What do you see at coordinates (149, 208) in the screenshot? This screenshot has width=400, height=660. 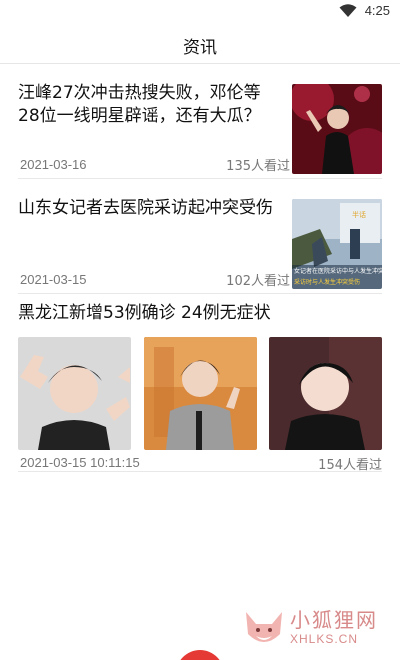 I see `news-title: 山东女记者去医院采访起冲突受伤` at bounding box center [149, 208].